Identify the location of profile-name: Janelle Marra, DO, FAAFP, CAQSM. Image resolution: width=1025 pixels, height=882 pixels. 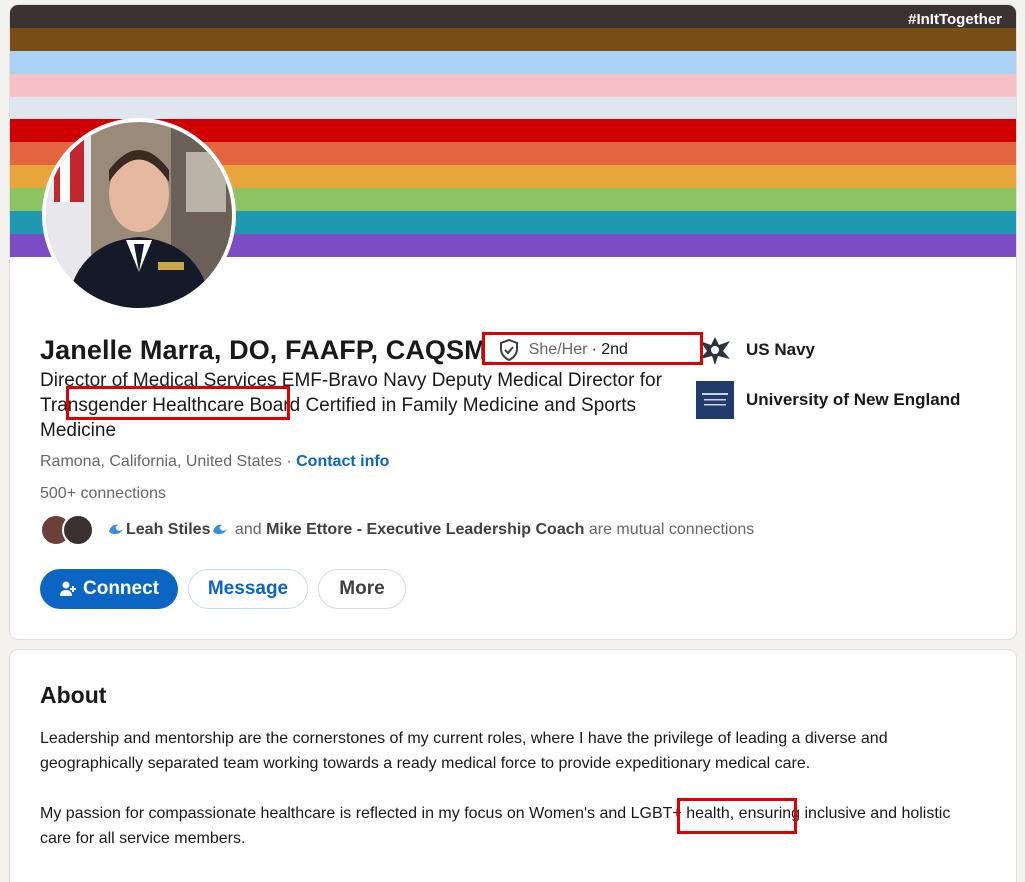
(263, 349).